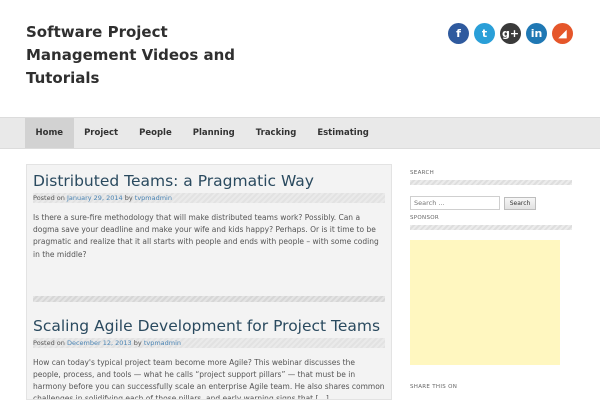 This screenshot has height=400, width=600. What do you see at coordinates (484, 33) in the screenshot?
I see `twitter-icon: t` at bounding box center [484, 33].